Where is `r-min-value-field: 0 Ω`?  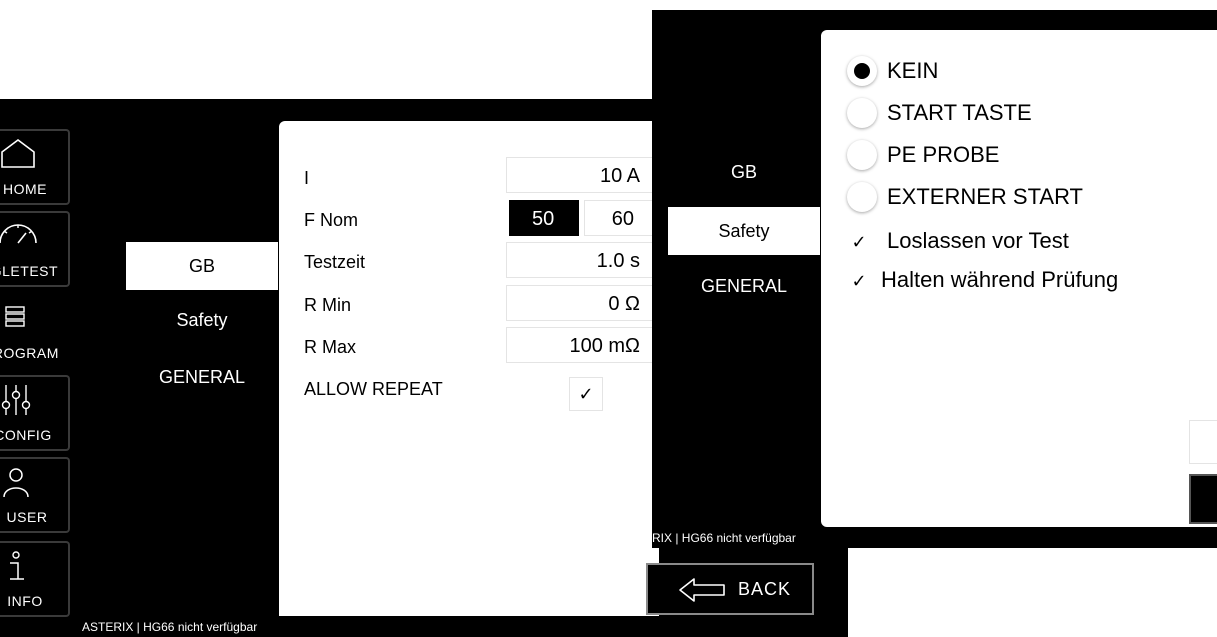
r-min-value-field: 0 Ω is located at coordinates (582, 303).